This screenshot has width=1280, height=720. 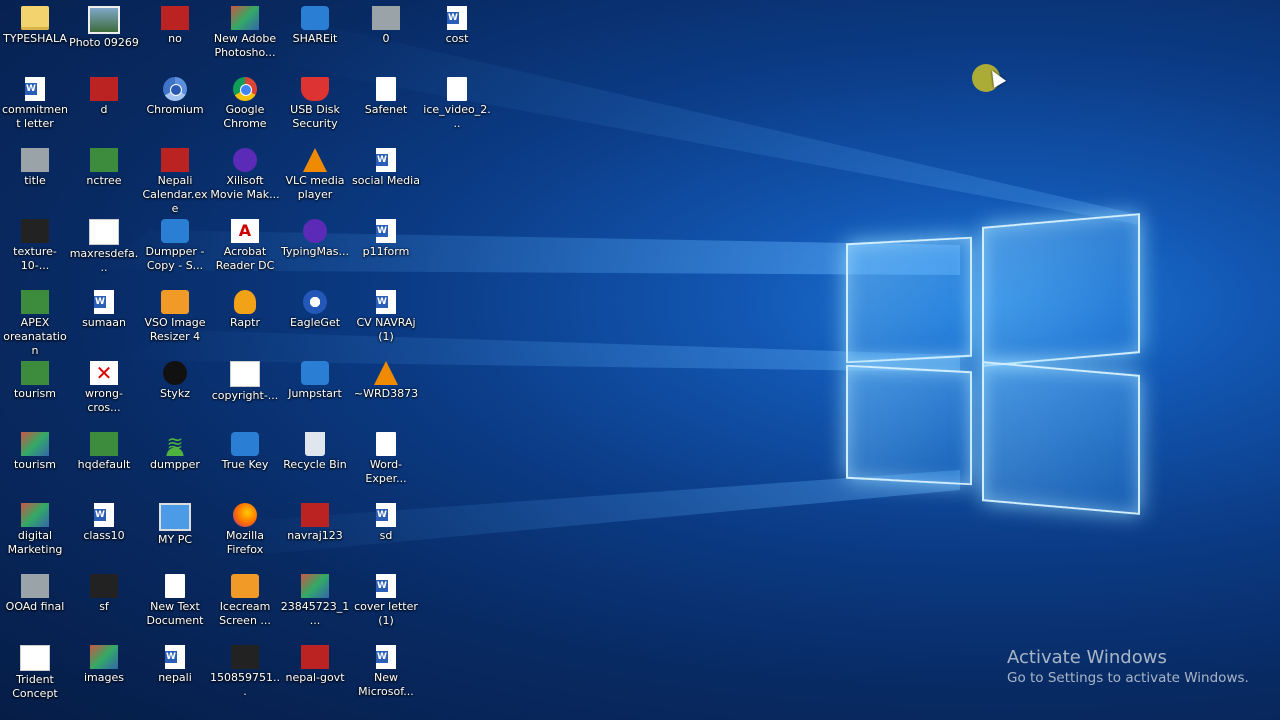 I want to click on desktop-icon: OOAd final, so click(x=35, y=591).